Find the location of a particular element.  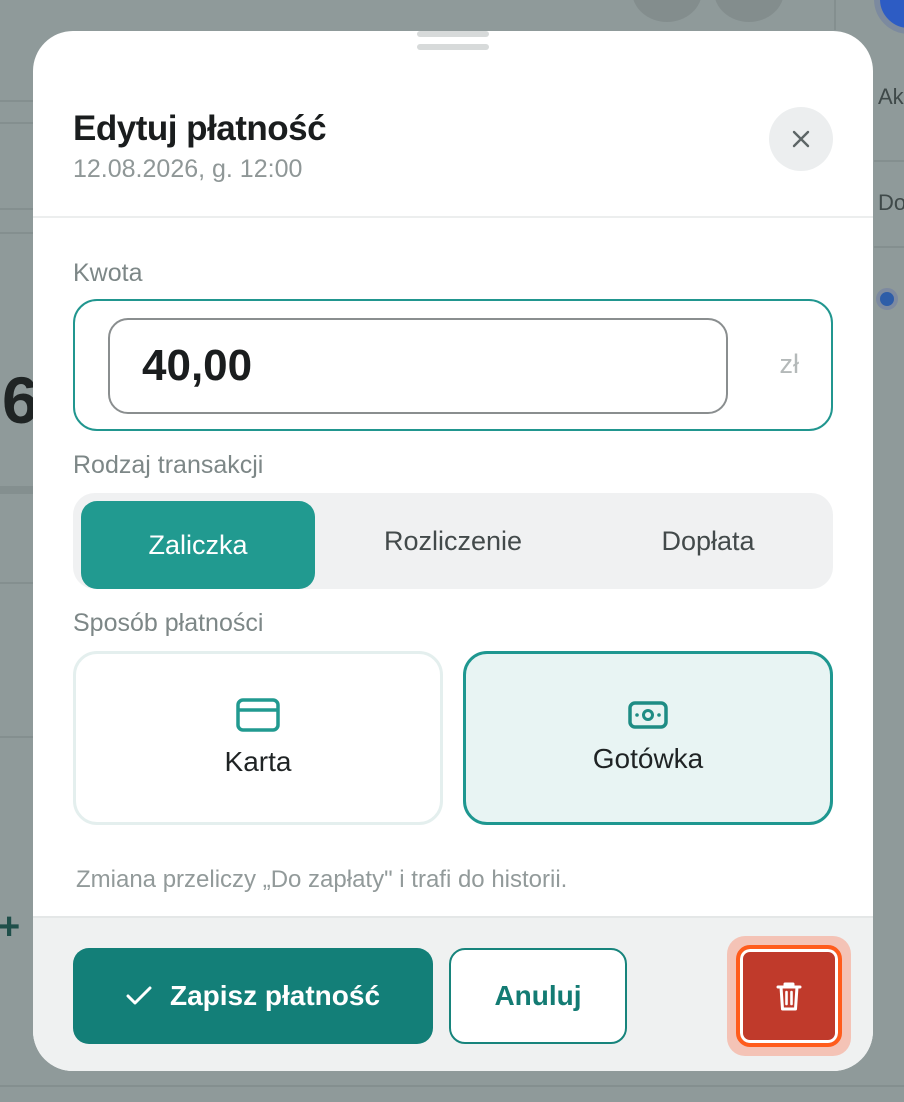

bg-row-label: Do is located at coordinates (891, 202).